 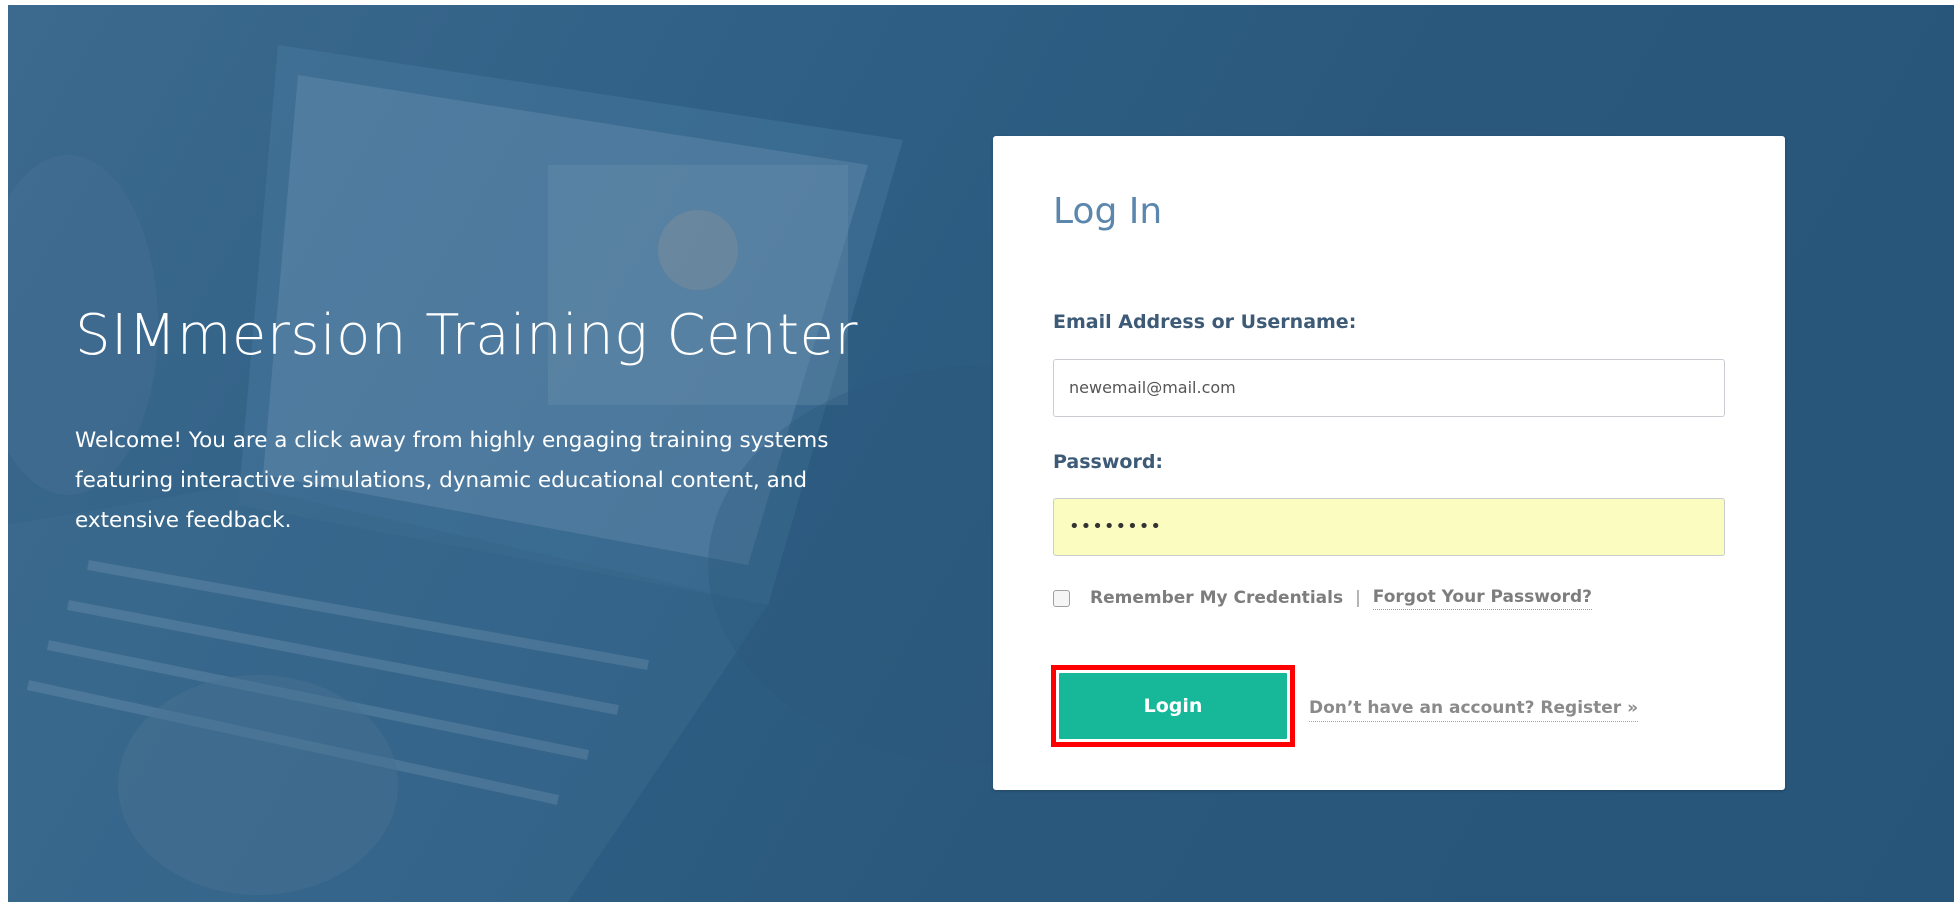 I want to click on remember-label: Remember My Credentials, so click(x=1216, y=598).